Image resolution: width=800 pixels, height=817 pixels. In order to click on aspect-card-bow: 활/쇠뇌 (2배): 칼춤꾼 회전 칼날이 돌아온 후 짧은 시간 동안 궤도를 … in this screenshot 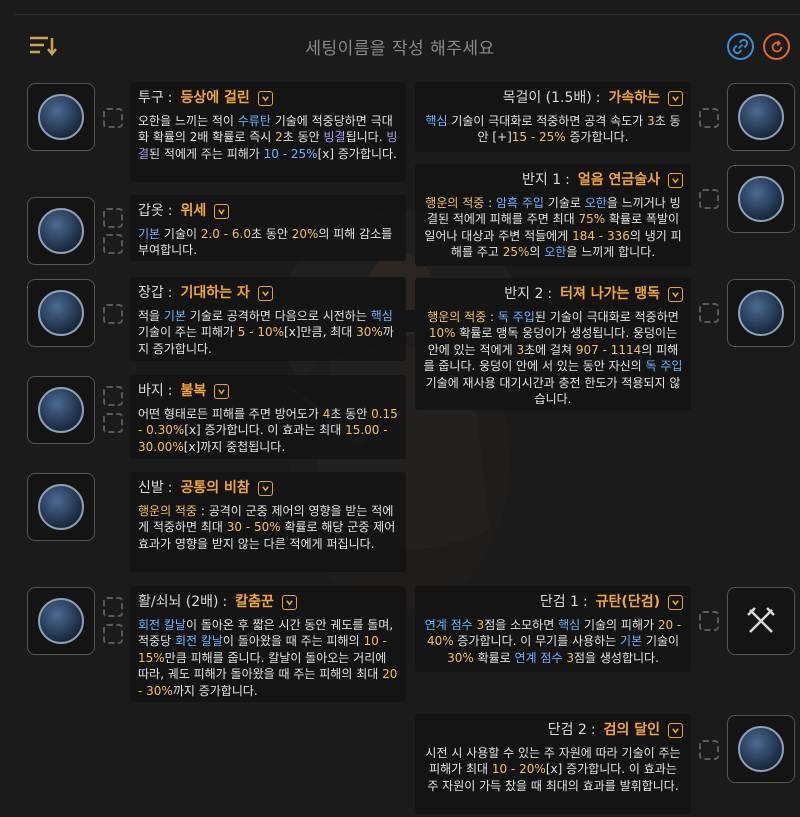, I will do `click(268, 644)`.